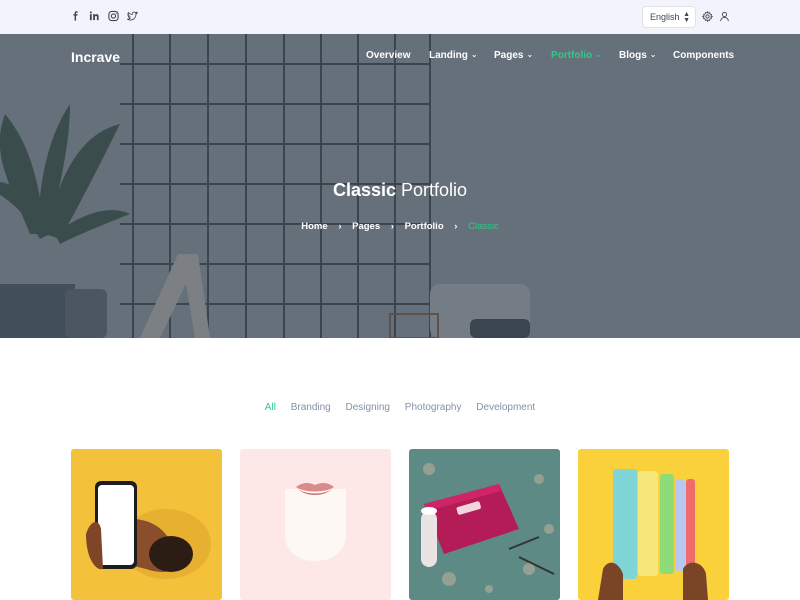  Describe the element at coordinates (686, 17) in the screenshot. I see `chevron-updown-icon: ▲ ▼` at that location.